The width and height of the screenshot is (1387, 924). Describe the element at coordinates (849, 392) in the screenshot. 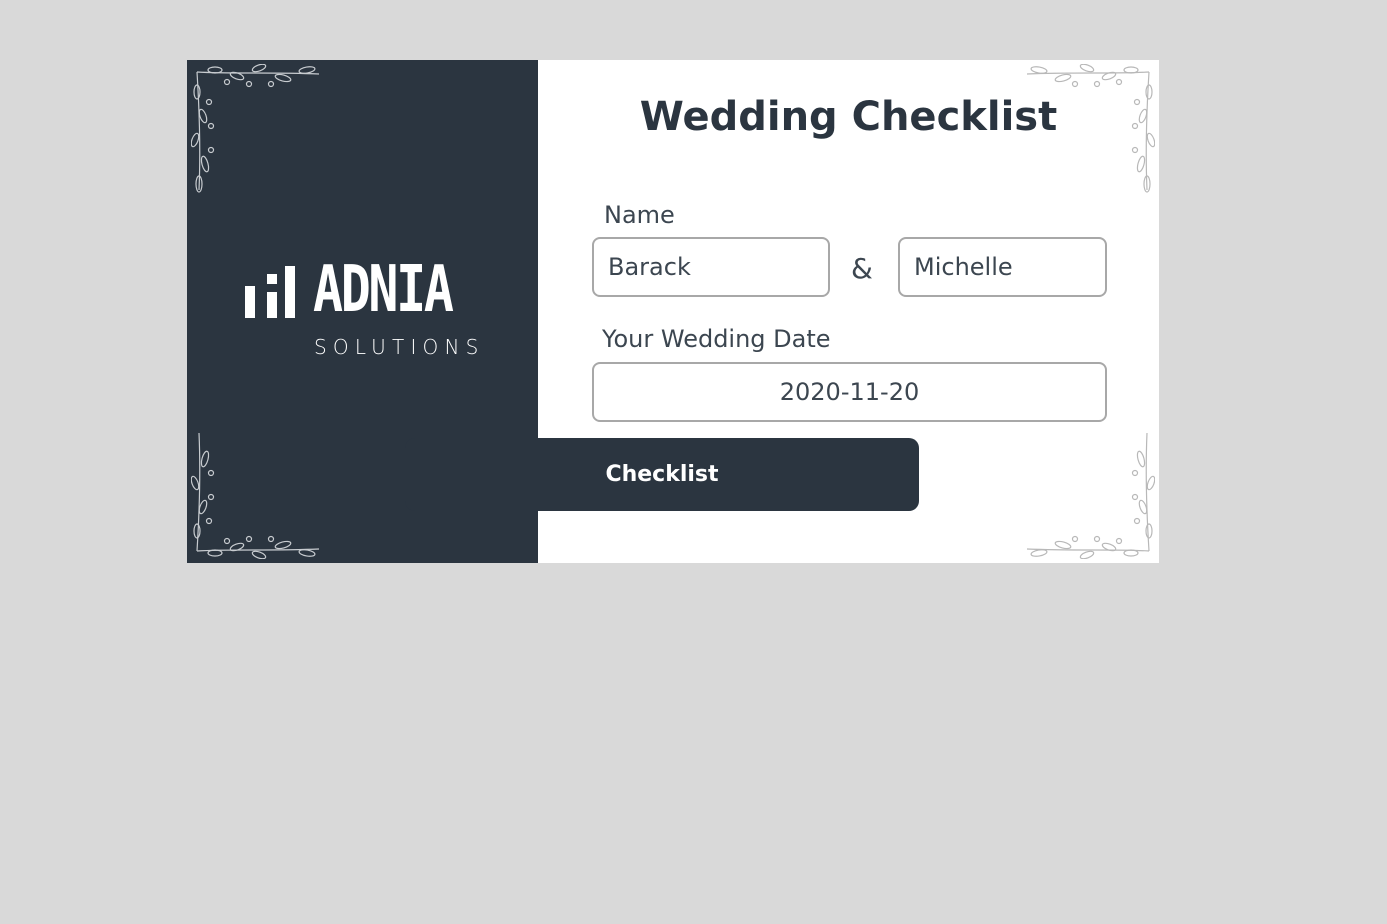

I see `wedding-date-input` at that location.